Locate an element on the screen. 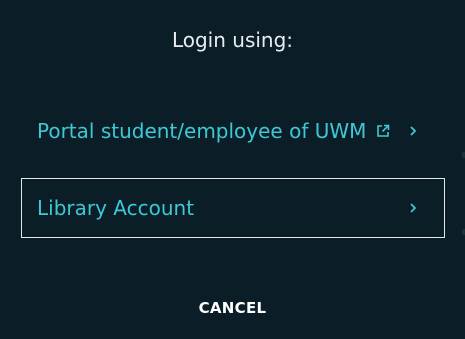  external-link-icon is located at coordinates (383, 131).